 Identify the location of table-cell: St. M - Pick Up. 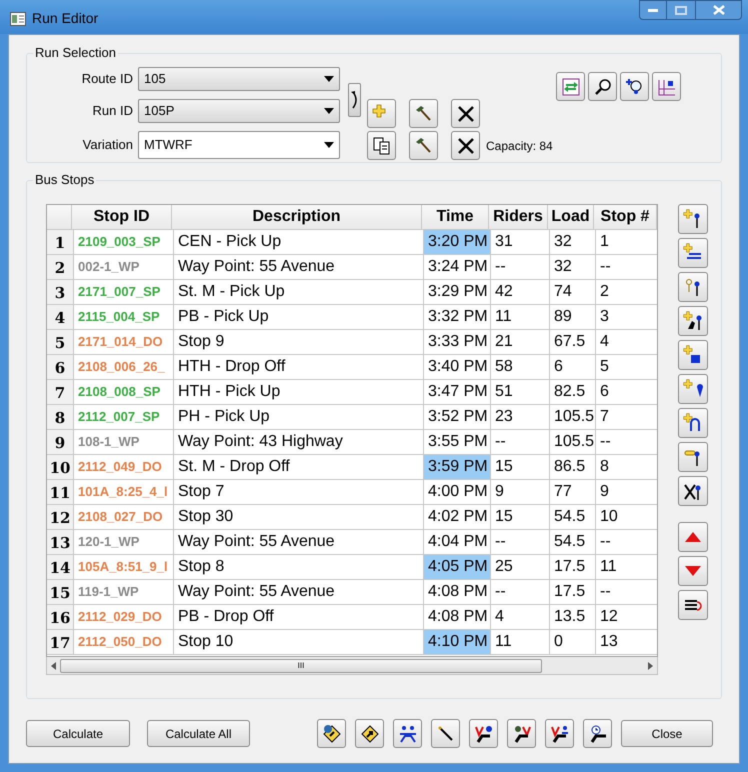
(299, 292).